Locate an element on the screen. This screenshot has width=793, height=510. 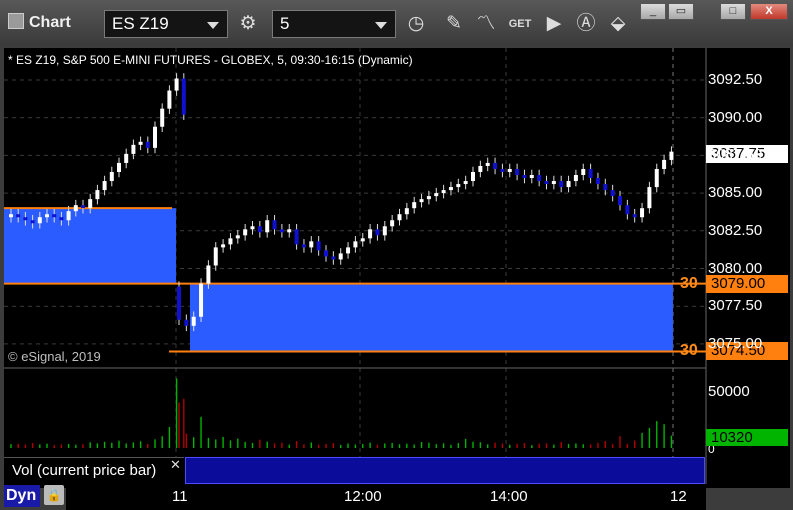
maximize-button: □ is located at coordinates (733, 11).